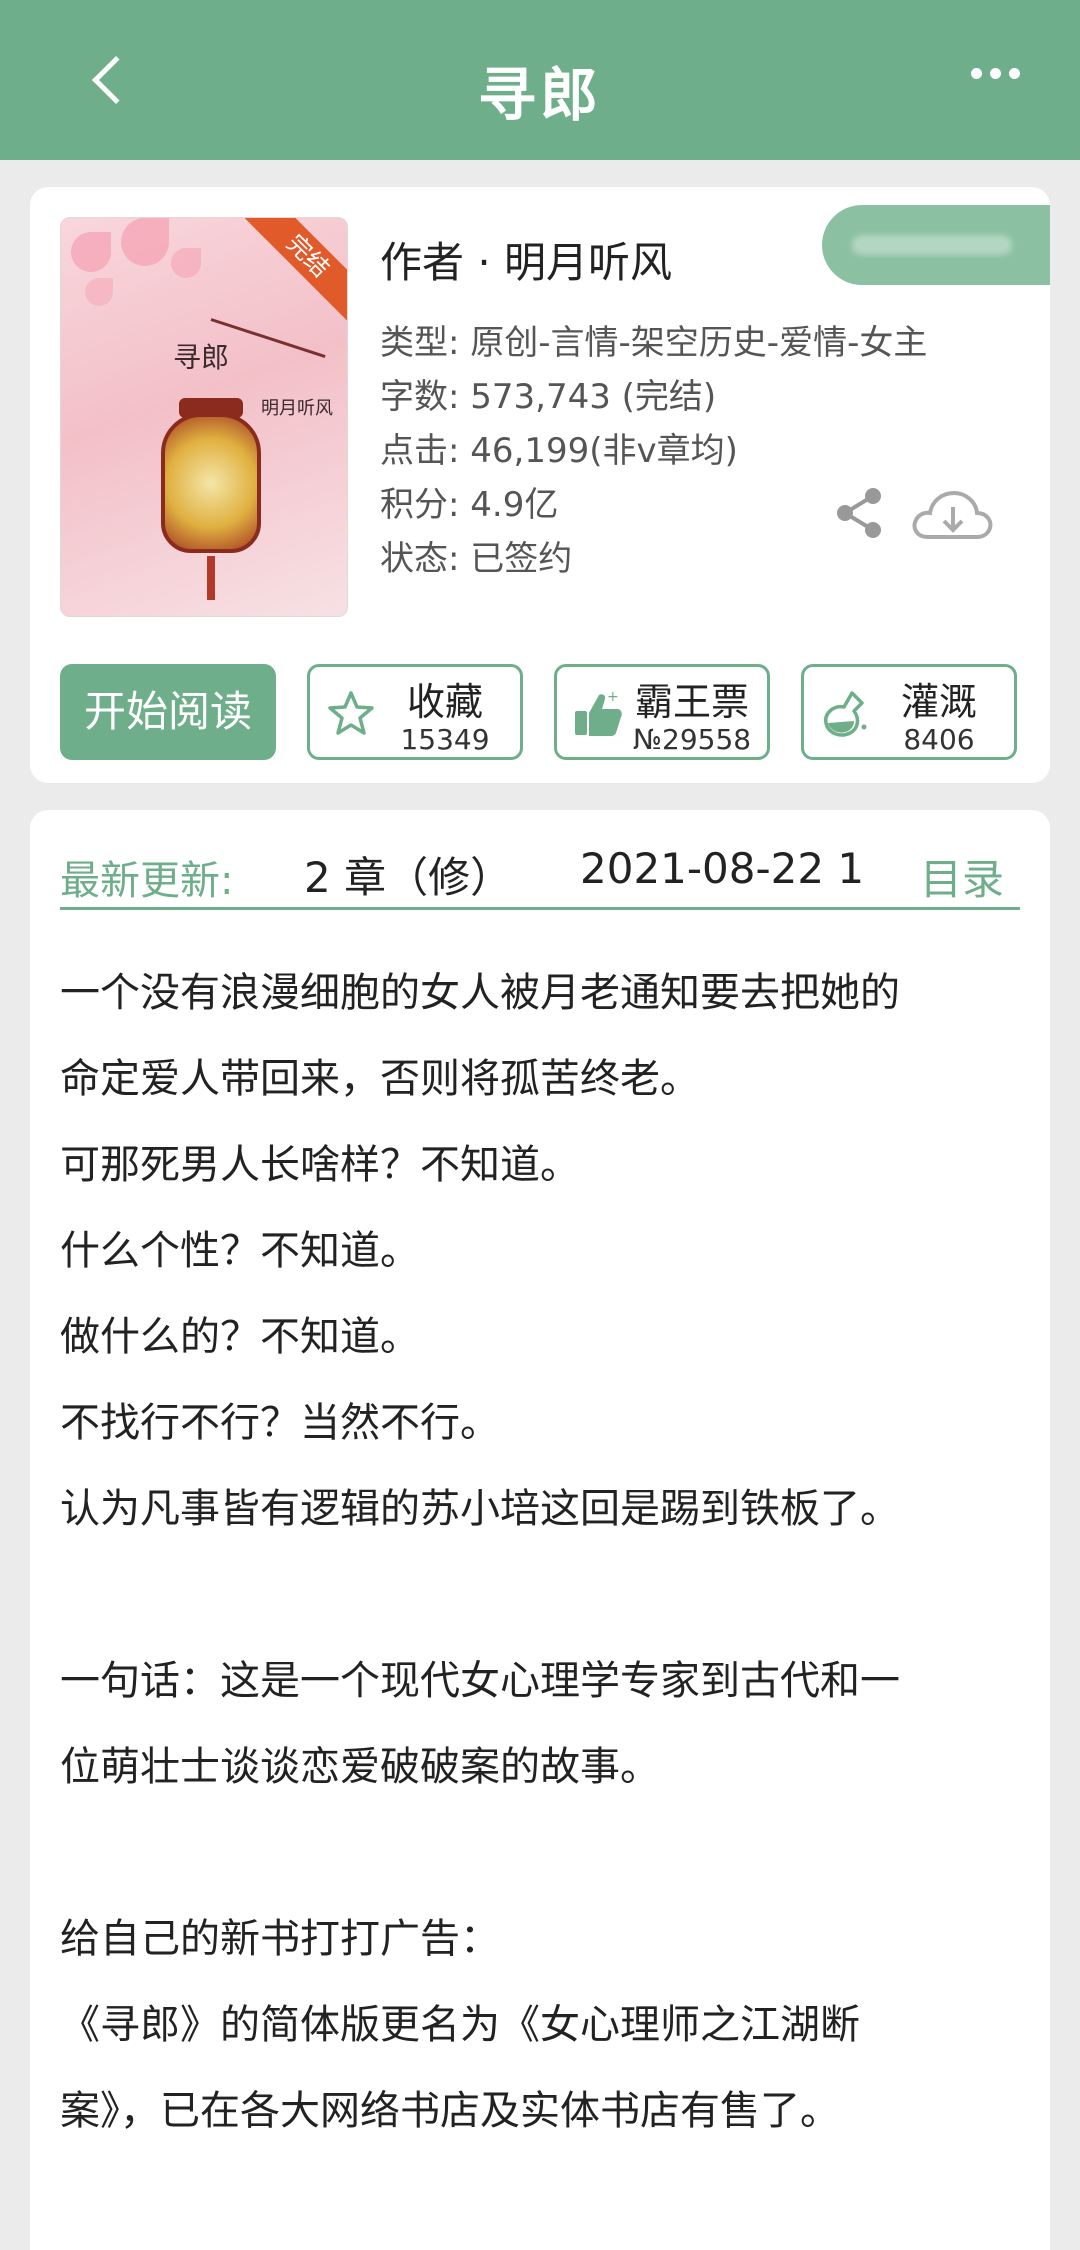 This screenshot has width=1080, height=2250. Describe the element at coordinates (240, 1251) in the screenshot. I see `description-line: 什么个性？不知道。` at that location.